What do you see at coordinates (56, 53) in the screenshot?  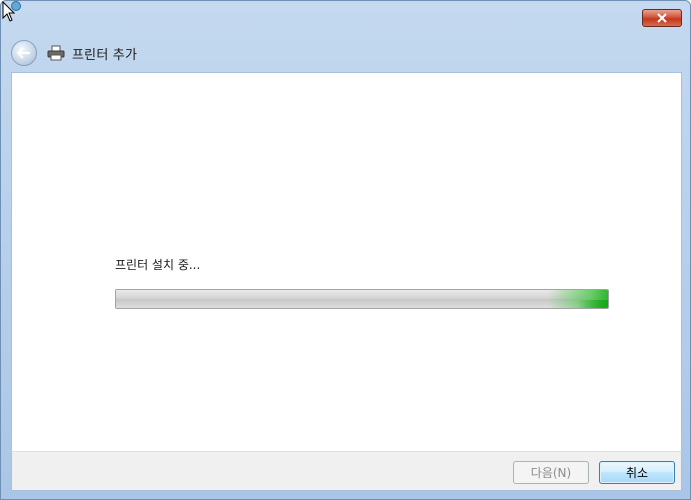 I see `printer-icon` at bounding box center [56, 53].